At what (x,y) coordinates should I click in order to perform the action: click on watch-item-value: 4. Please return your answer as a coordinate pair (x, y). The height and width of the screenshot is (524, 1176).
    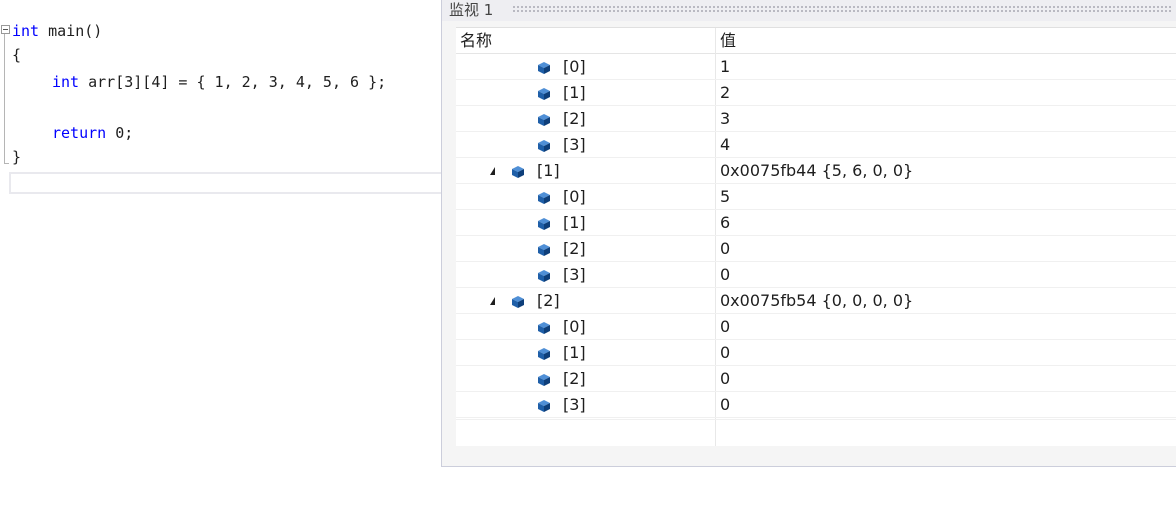
    Looking at the image, I should click on (725, 145).